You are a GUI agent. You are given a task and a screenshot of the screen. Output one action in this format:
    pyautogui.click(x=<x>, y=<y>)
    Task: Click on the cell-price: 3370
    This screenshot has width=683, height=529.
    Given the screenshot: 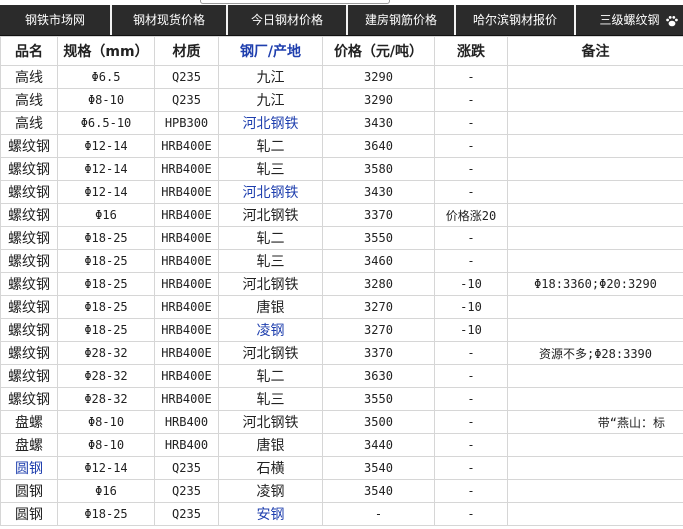 What is the action you would take?
    pyautogui.click(x=378, y=215)
    